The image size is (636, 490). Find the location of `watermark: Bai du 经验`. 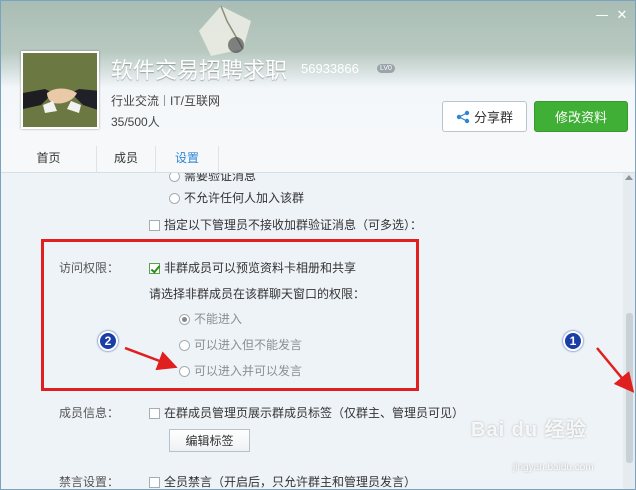

watermark: Bai du 经验 is located at coordinates (529, 430).